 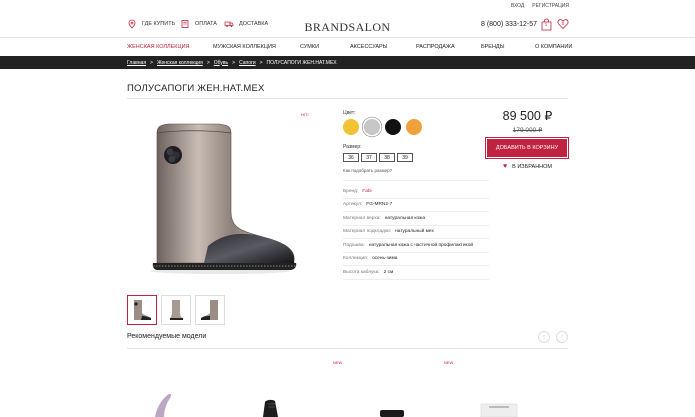 I want to click on brand-link: Fabi, so click(x=366, y=191).